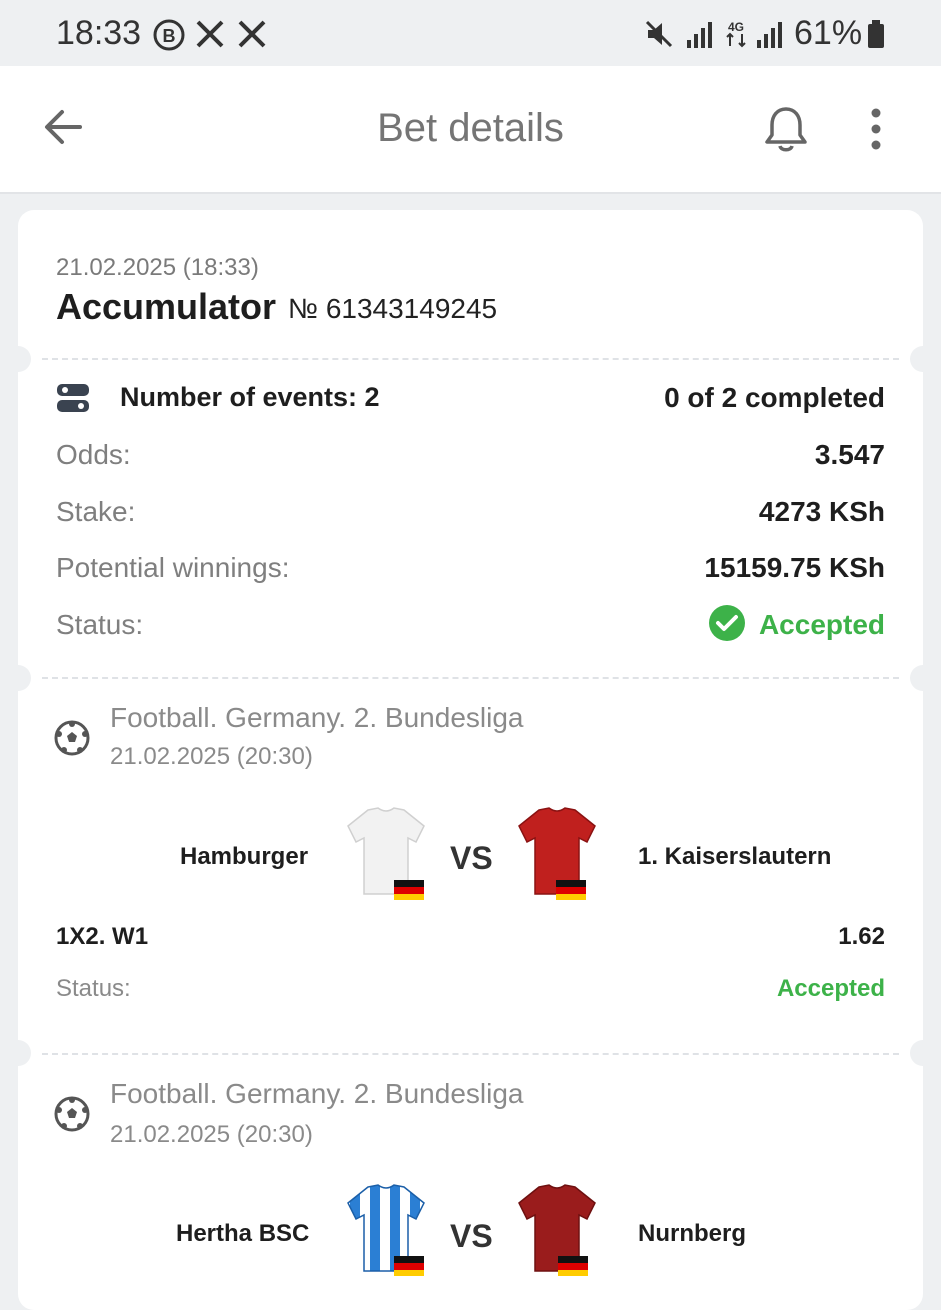 This screenshot has width=941, height=1310. What do you see at coordinates (244, 856) in the screenshot?
I see `home-team-name: Hamburger` at bounding box center [244, 856].